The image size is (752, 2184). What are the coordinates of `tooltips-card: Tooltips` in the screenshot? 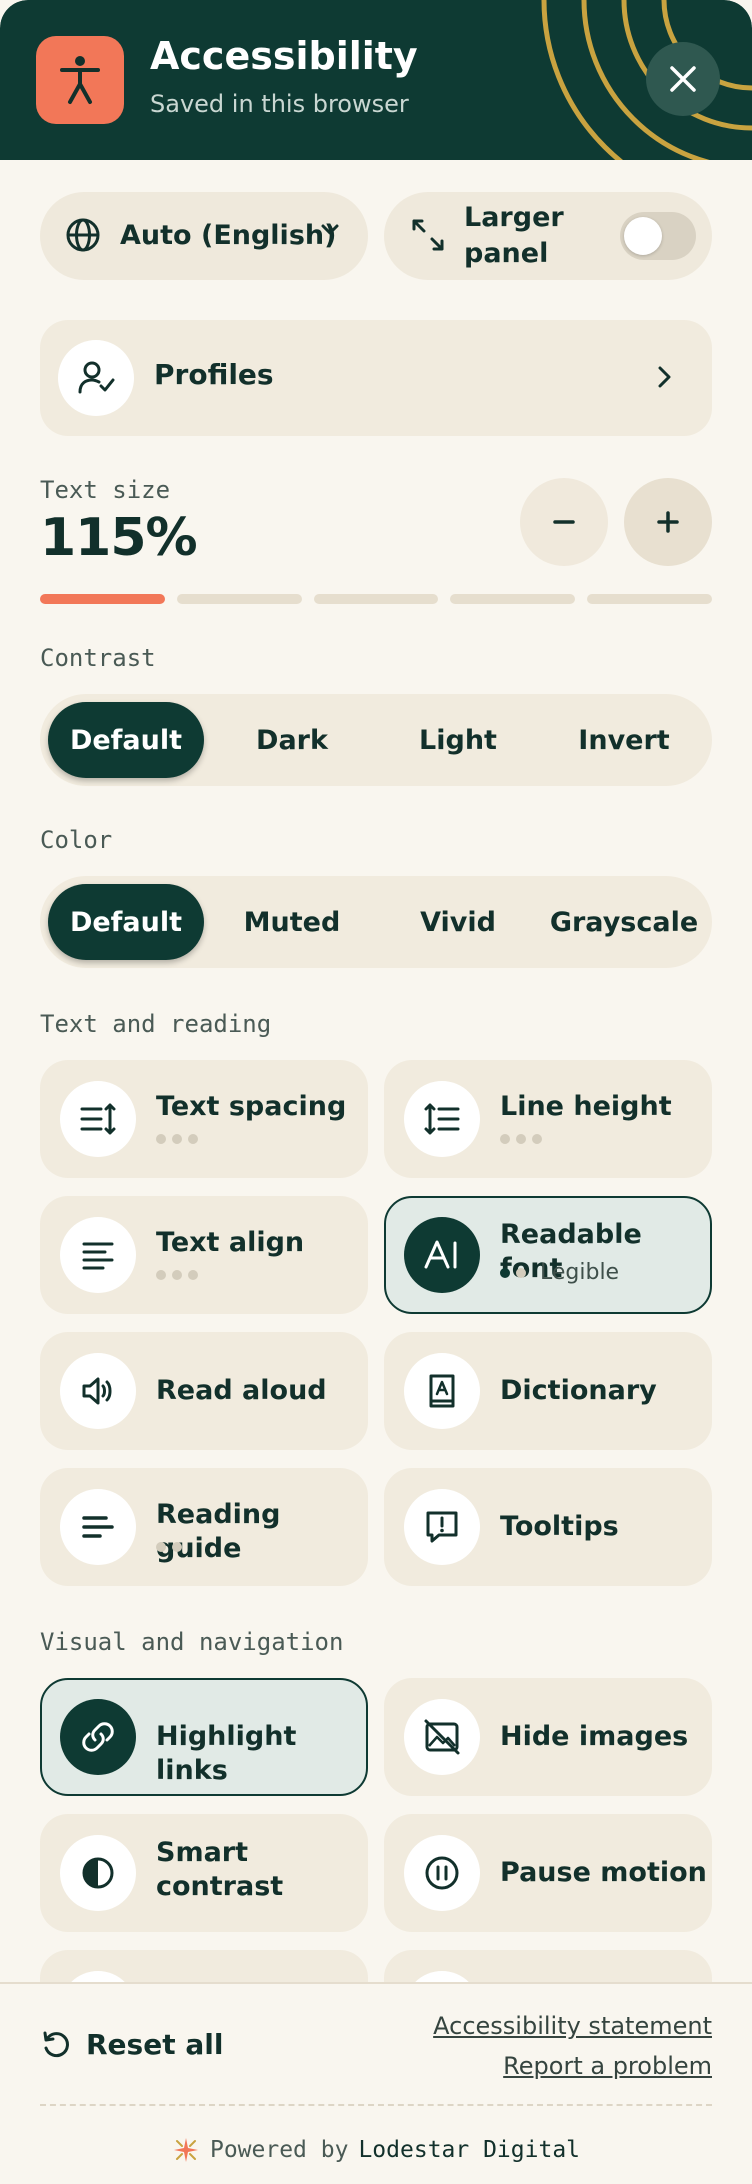 It's located at (548, 1527).